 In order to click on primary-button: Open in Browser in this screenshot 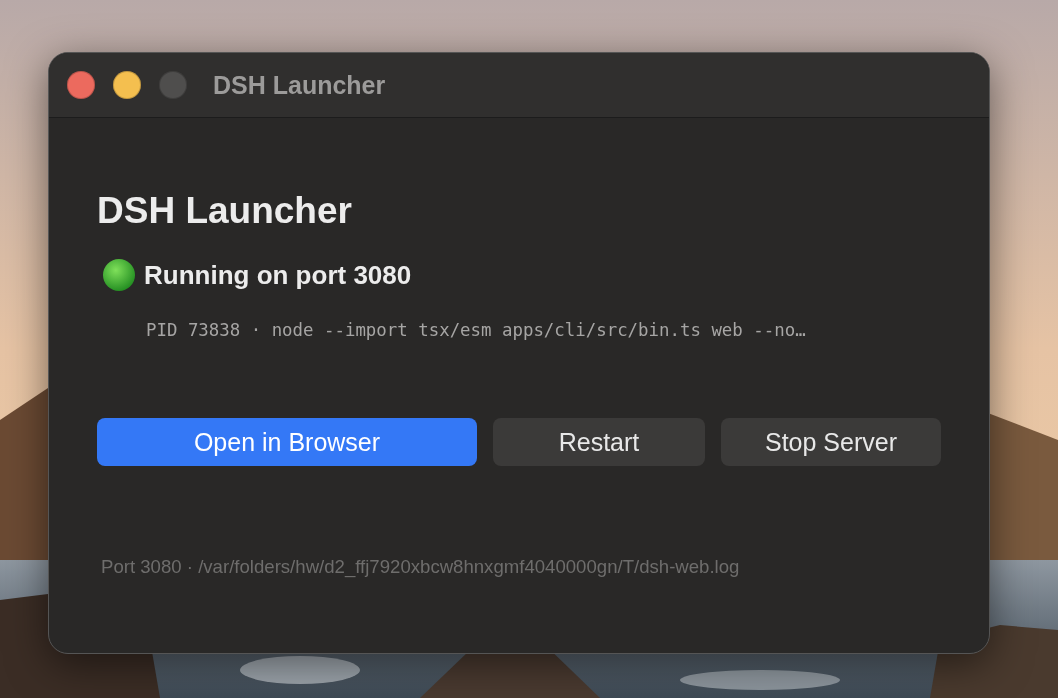, I will do `click(287, 442)`.